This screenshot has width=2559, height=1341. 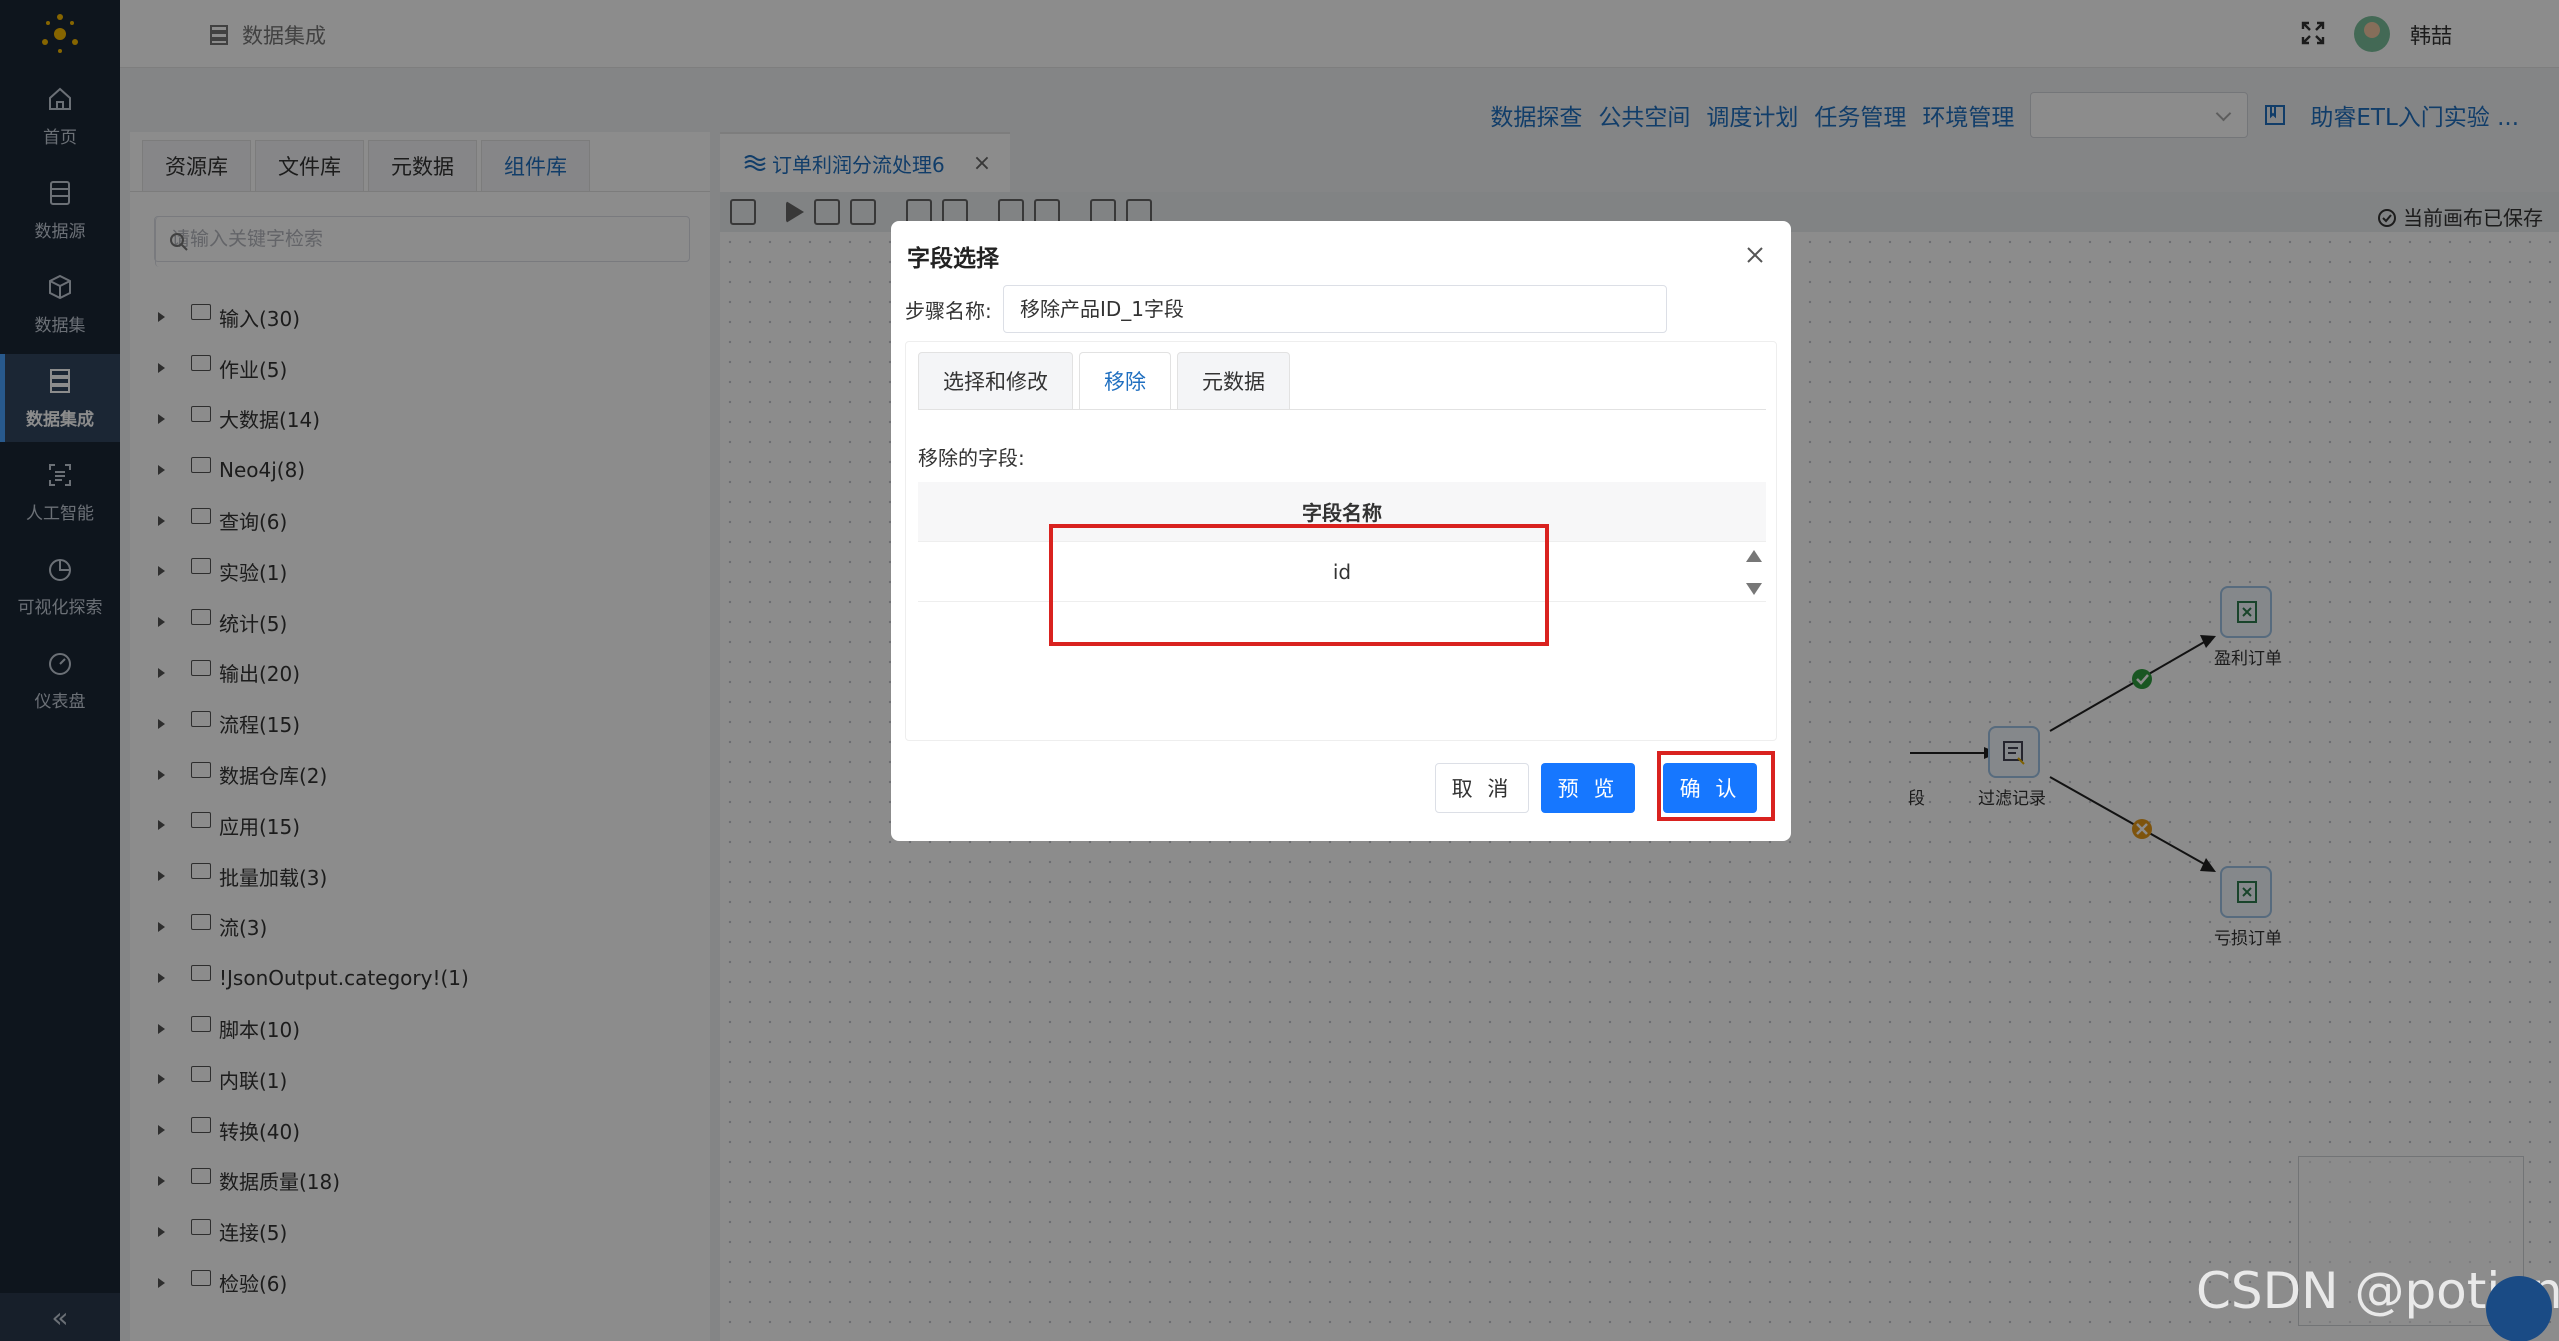 I want to click on dialog-tabs: 选择和修改 移除 元数据, so click(x=1107, y=381).